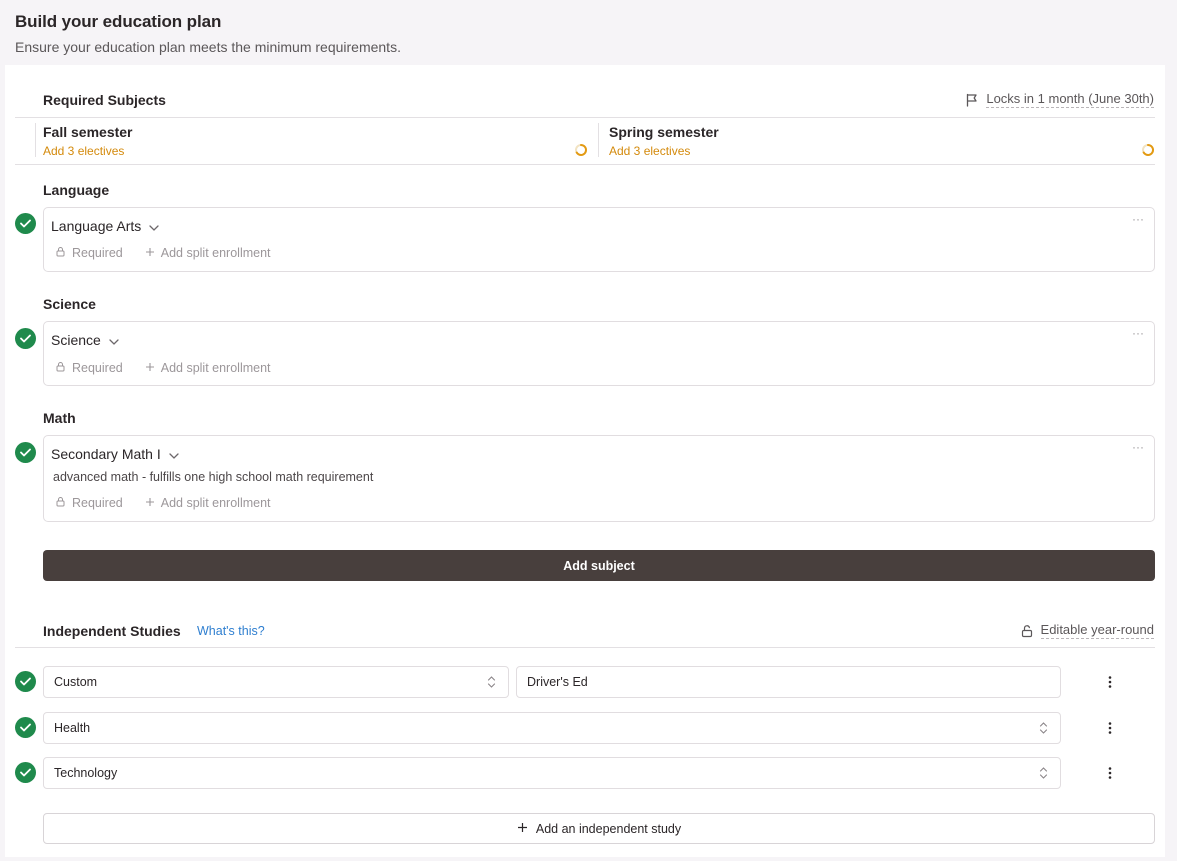 The image size is (1177, 861). Describe the element at coordinates (664, 141) in the screenshot. I see `semester-spring: Spring semester Add 3 electives` at that location.